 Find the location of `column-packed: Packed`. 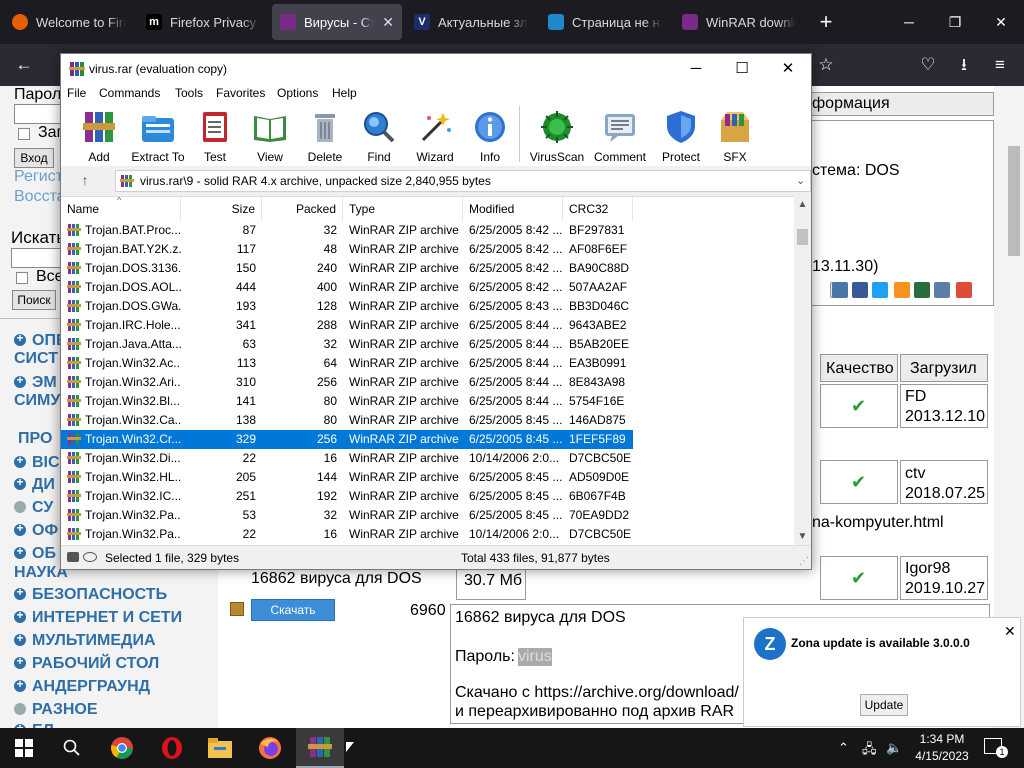

column-packed: Packed is located at coordinates (302, 209).